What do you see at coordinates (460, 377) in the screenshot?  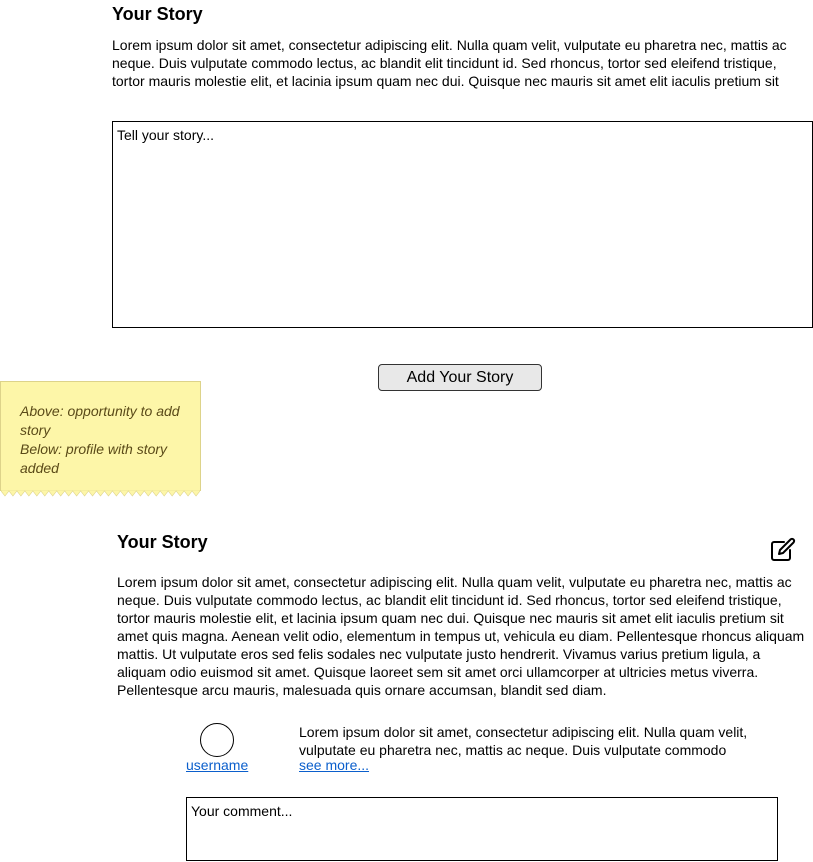 I see `add-story-button: Add Your Story` at bounding box center [460, 377].